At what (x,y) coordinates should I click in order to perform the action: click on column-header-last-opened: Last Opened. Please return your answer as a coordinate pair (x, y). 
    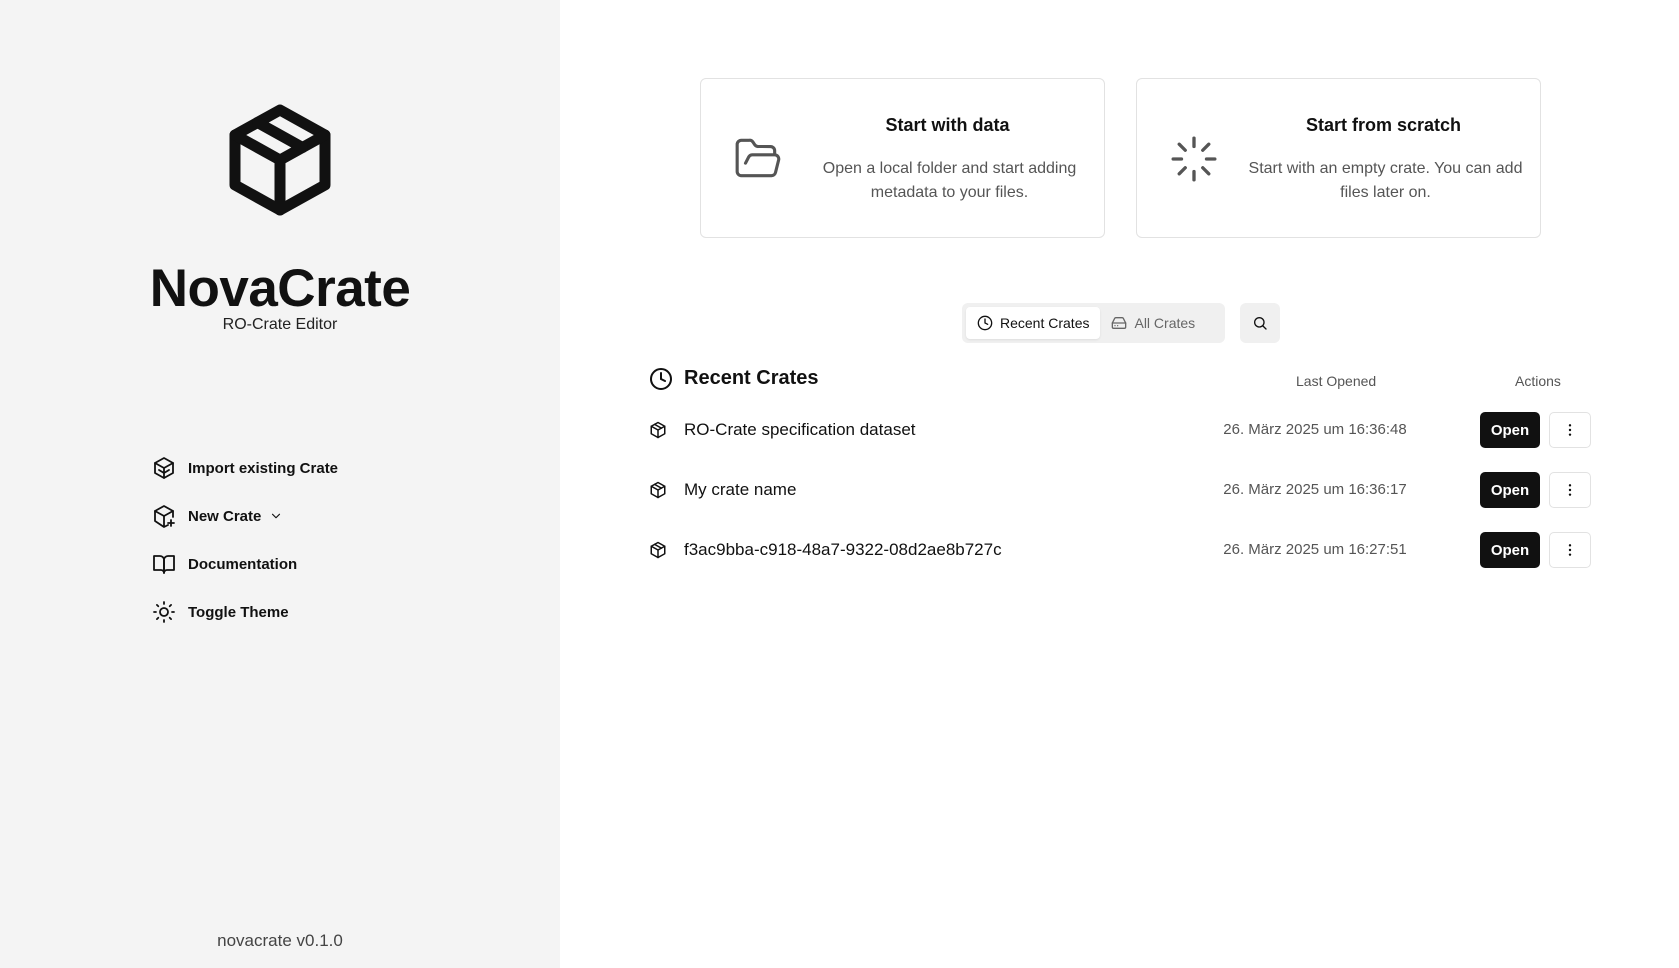
    Looking at the image, I should click on (1336, 381).